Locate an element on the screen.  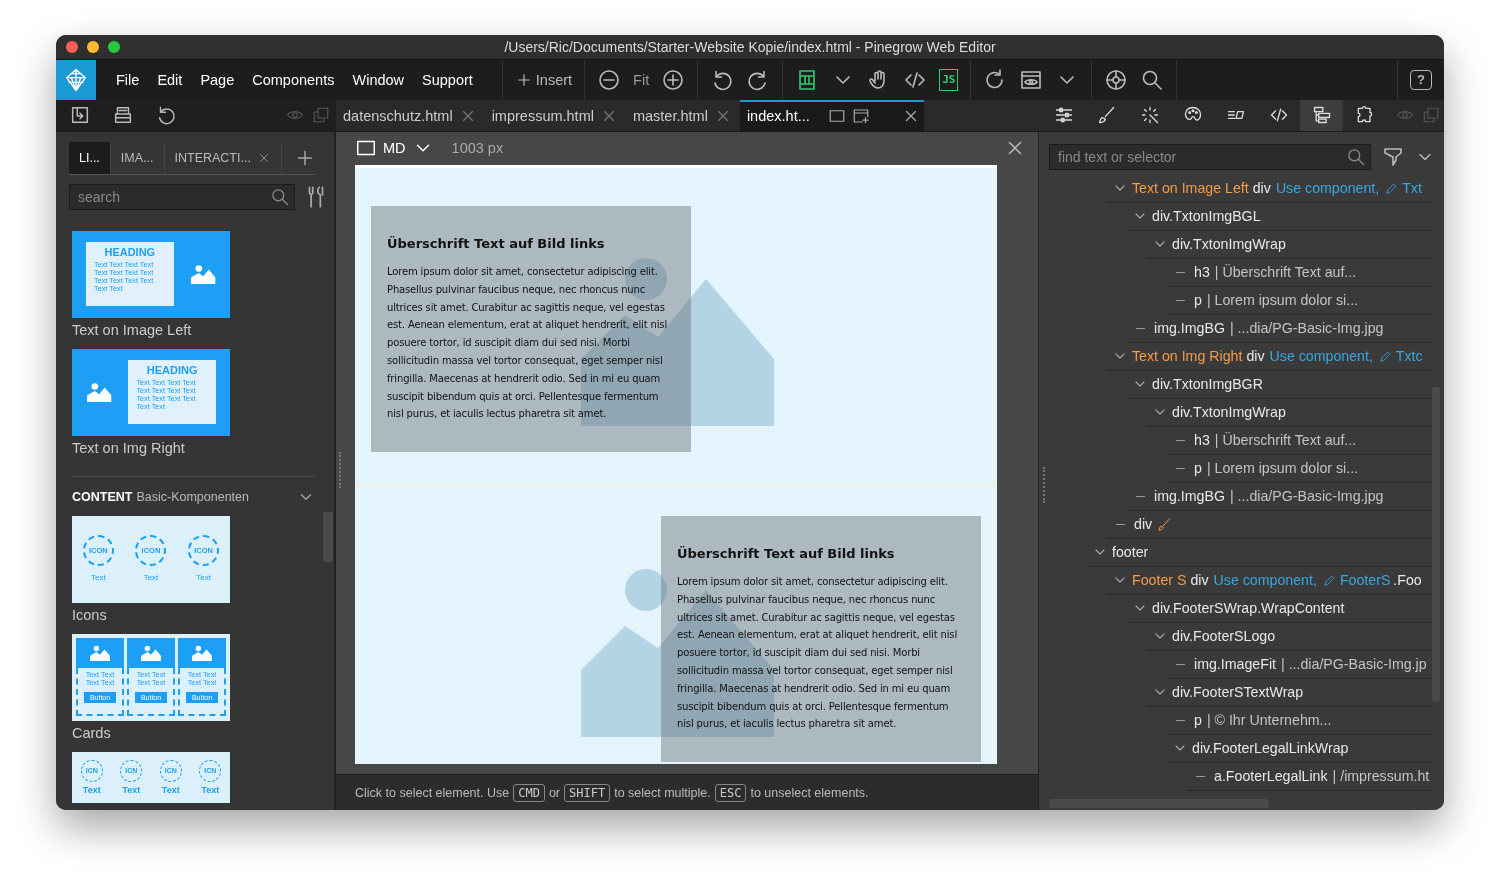
menu-item: Window is located at coordinates (378, 79).